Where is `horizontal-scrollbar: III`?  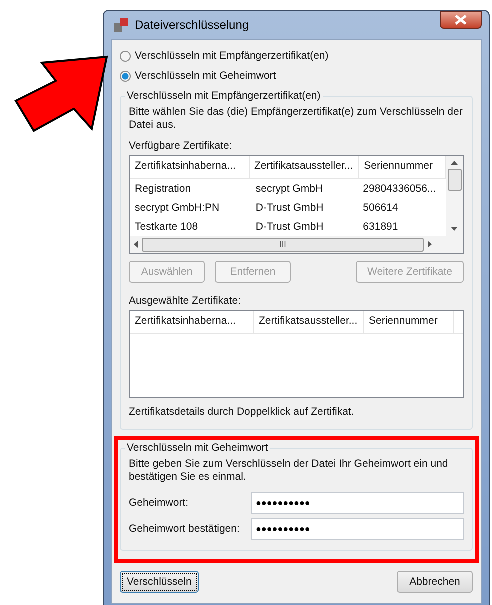 horizontal-scrollbar: III is located at coordinates (296, 244).